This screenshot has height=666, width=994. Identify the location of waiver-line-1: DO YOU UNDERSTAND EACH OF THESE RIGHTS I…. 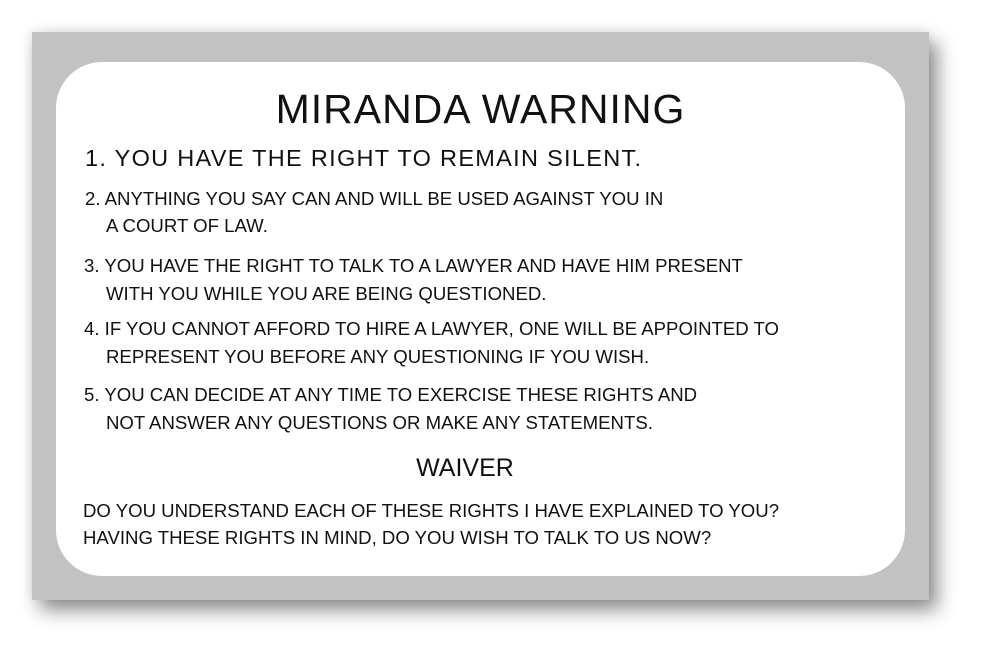
(431, 510).